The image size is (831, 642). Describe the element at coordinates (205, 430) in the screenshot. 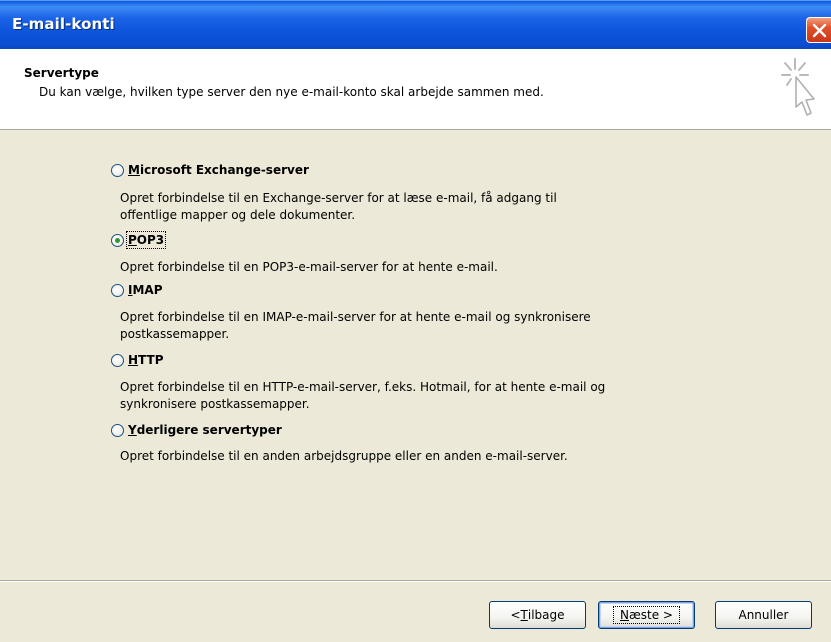

I see `label-other: Yderligere servertyper` at that location.